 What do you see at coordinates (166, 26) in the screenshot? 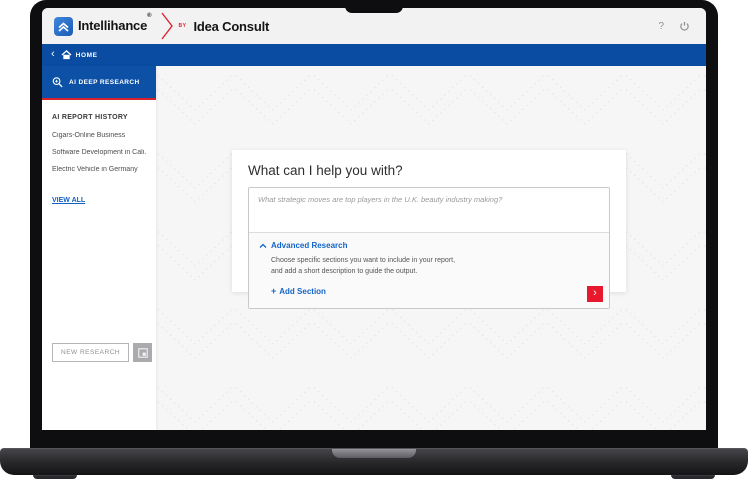
I see `brand-separator-chevron-icon` at bounding box center [166, 26].